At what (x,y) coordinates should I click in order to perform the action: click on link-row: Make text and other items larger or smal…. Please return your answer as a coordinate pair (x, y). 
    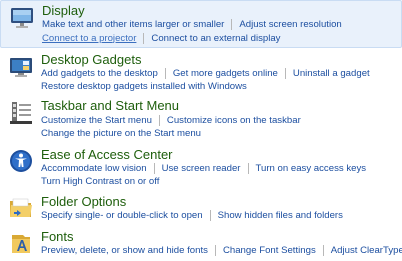
    Looking at the image, I should click on (192, 24).